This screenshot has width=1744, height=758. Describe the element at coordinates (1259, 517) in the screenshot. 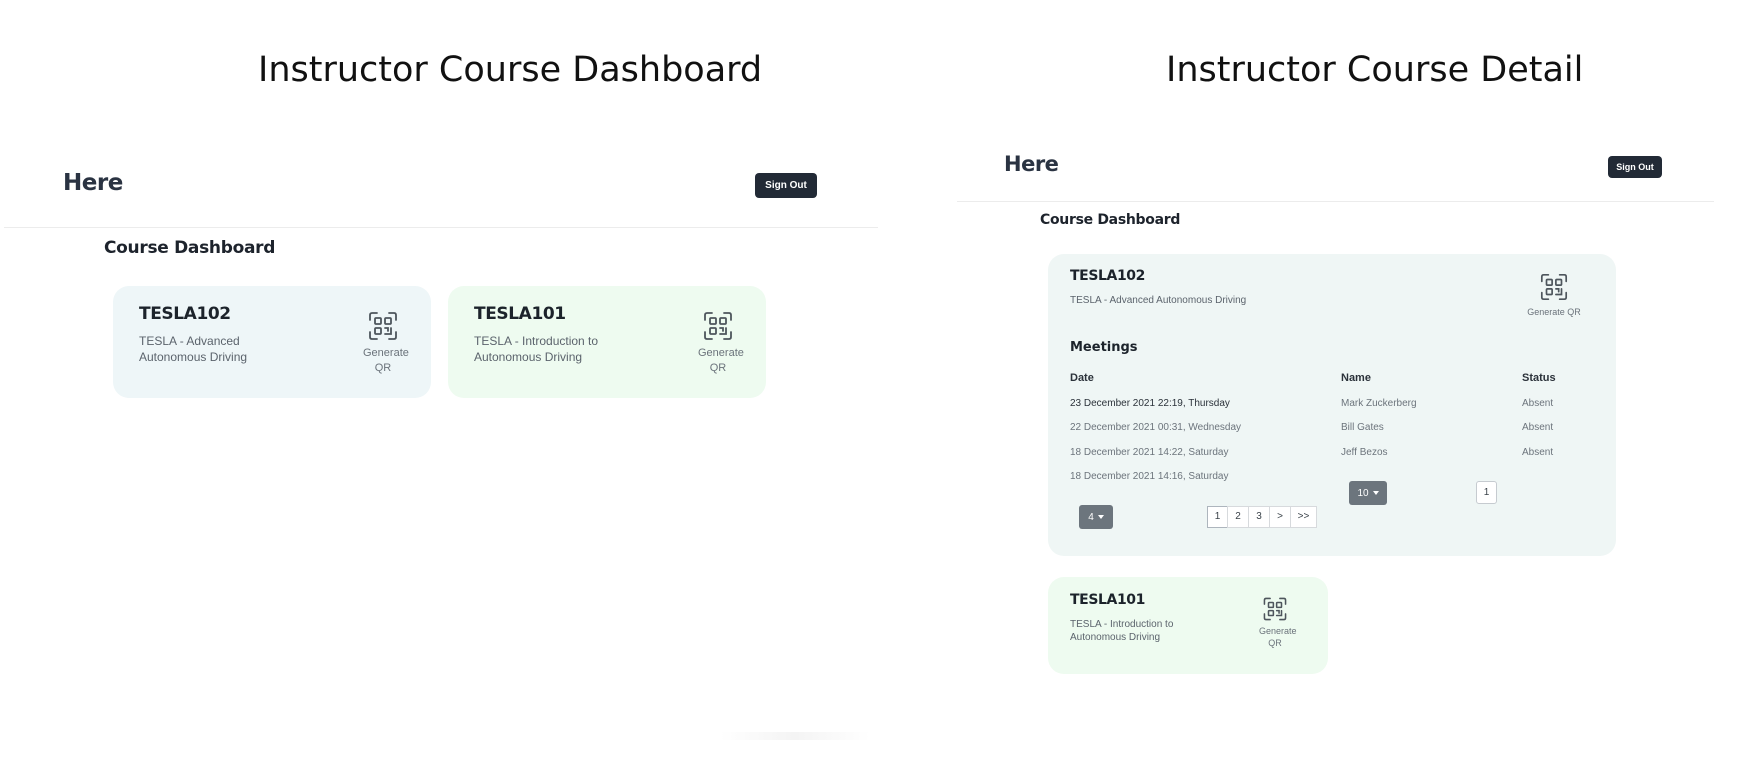

I see `page-link-3: 3` at that location.